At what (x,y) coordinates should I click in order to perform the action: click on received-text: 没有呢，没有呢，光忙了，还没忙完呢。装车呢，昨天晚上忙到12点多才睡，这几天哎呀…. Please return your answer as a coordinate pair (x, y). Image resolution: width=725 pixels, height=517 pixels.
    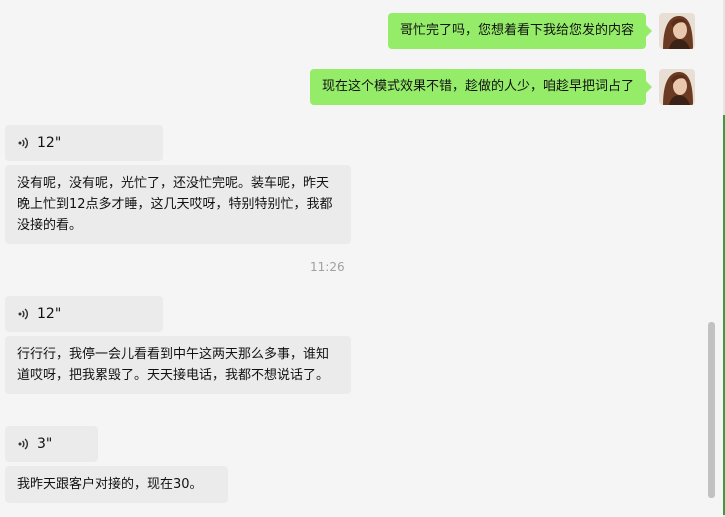
    Looking at the image, I should click on (175, 204).